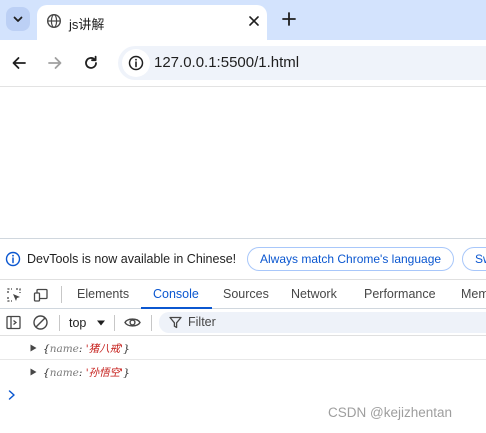 Image resolution: width=486 pixels, height=433 pixels. I want to click on console-object-preview: {name: '猪八戒'}, so click(86, 348).